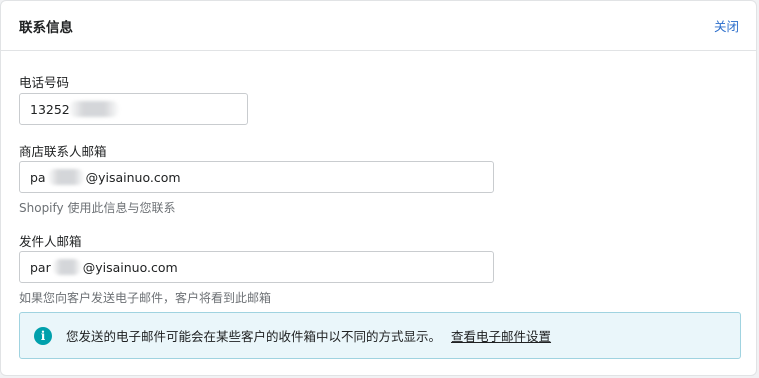  Describe the element at coordinates (50, 109) in the screenshot. I see `phone-value: 13252` at that location.